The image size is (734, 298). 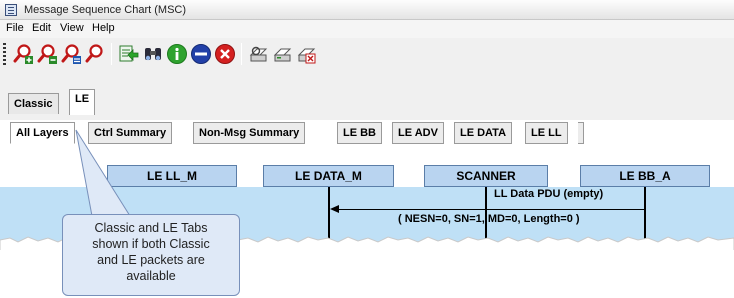 I want to click on zoom-out-icon, so click(x=47, y=54).